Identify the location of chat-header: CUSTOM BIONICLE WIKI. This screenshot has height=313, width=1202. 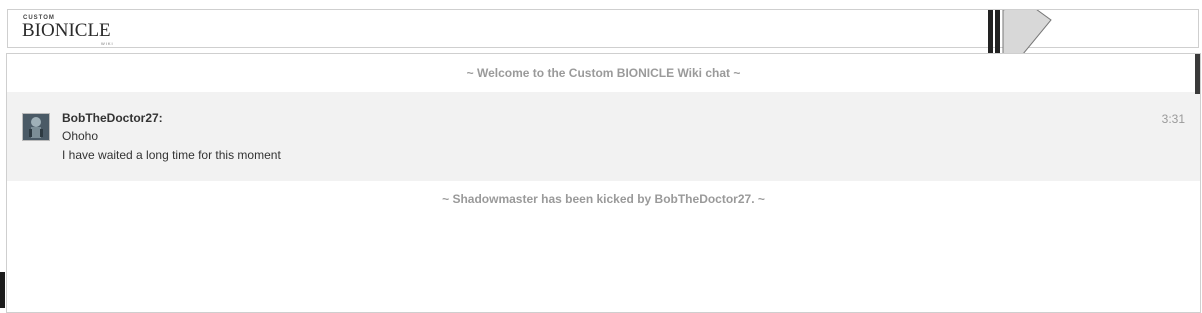
(603, 31).